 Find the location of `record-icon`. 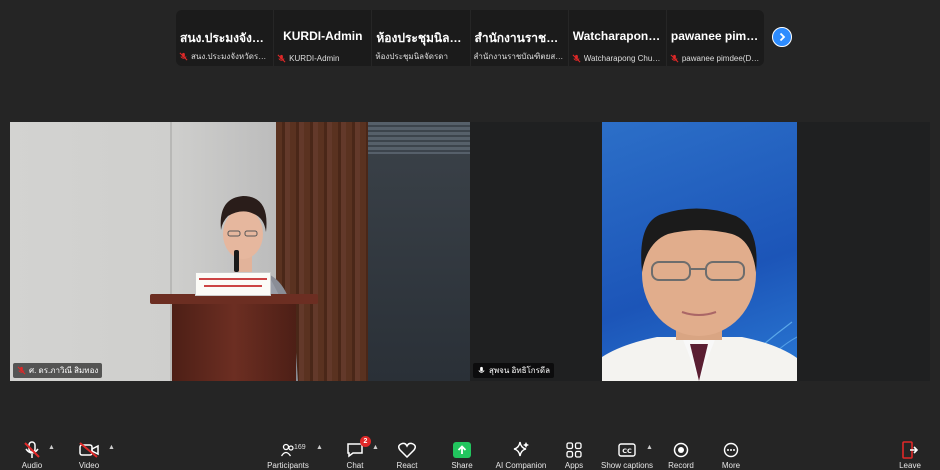

record-icon is located at coordinates (681, 449).